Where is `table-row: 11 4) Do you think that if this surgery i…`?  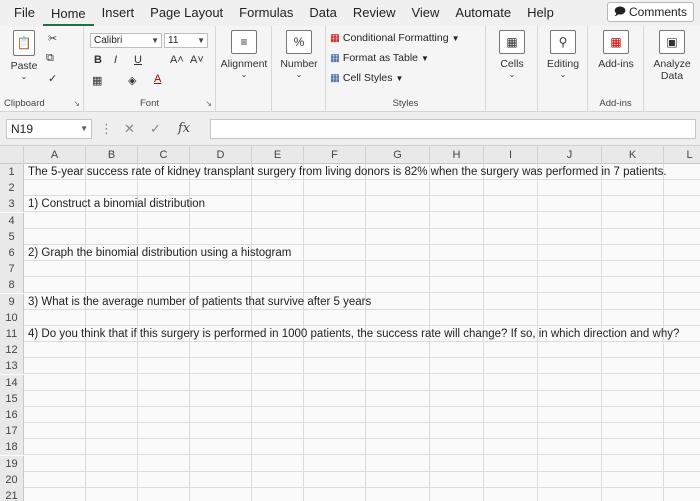
table-row: 11 4) Do you think that if this surgery i… is located at coordinates (350, 334).